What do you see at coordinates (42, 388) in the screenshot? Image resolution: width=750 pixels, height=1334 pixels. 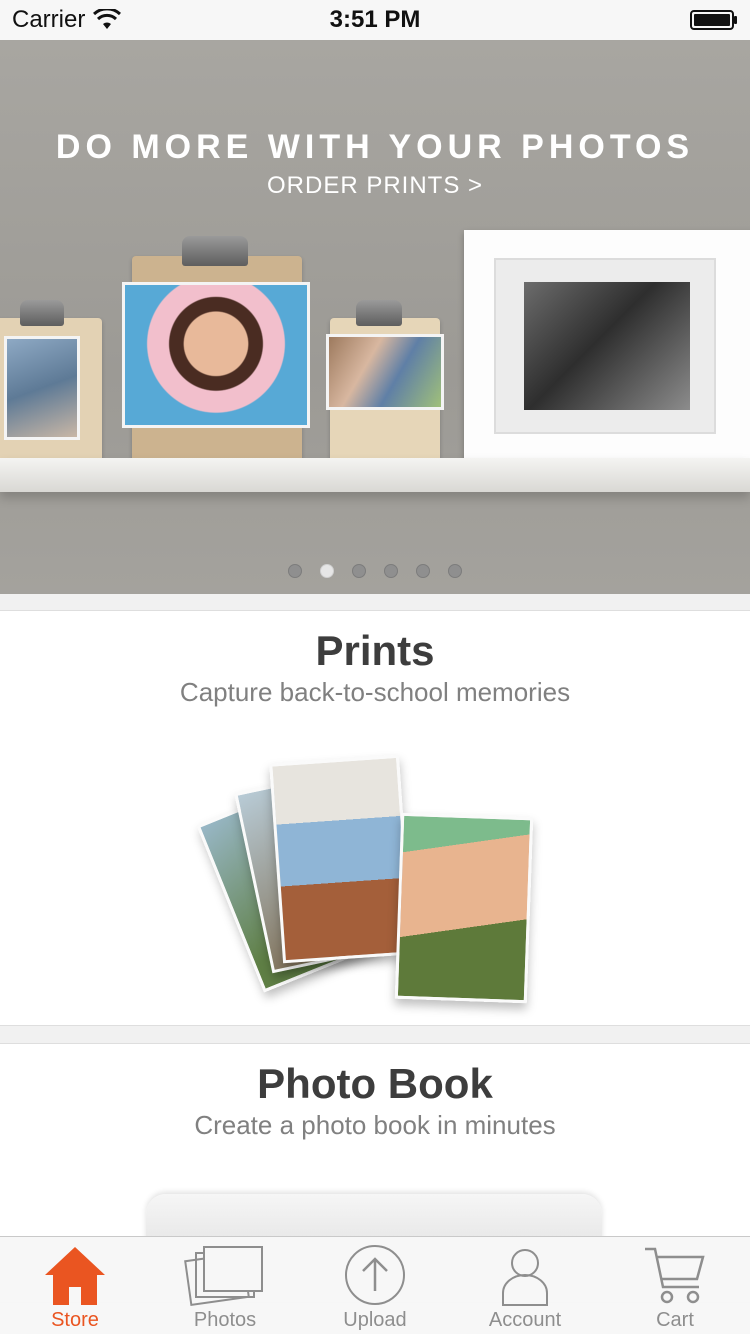 I see `photo-girl-street` at bounding box center [42, 388].